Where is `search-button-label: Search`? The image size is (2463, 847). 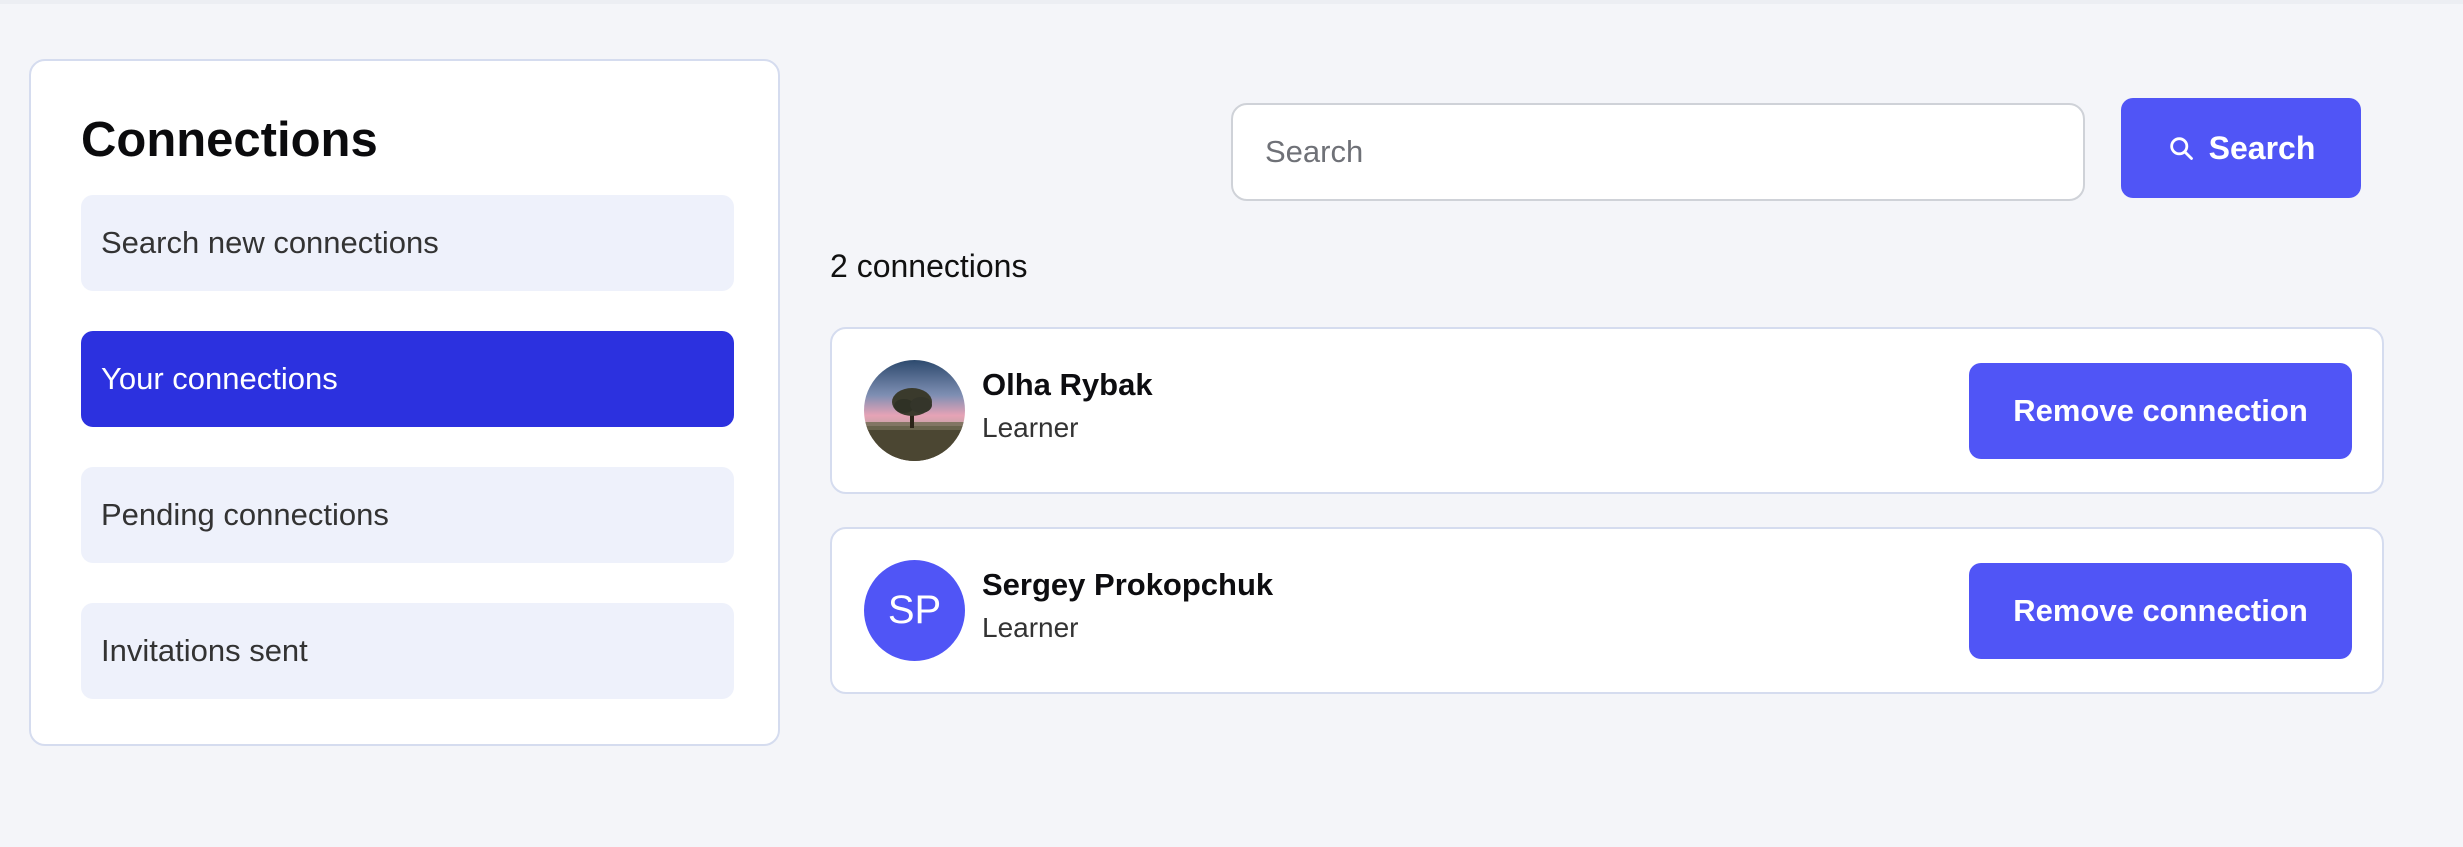 search-button-label: Search is located at coordinates (2262, 147).